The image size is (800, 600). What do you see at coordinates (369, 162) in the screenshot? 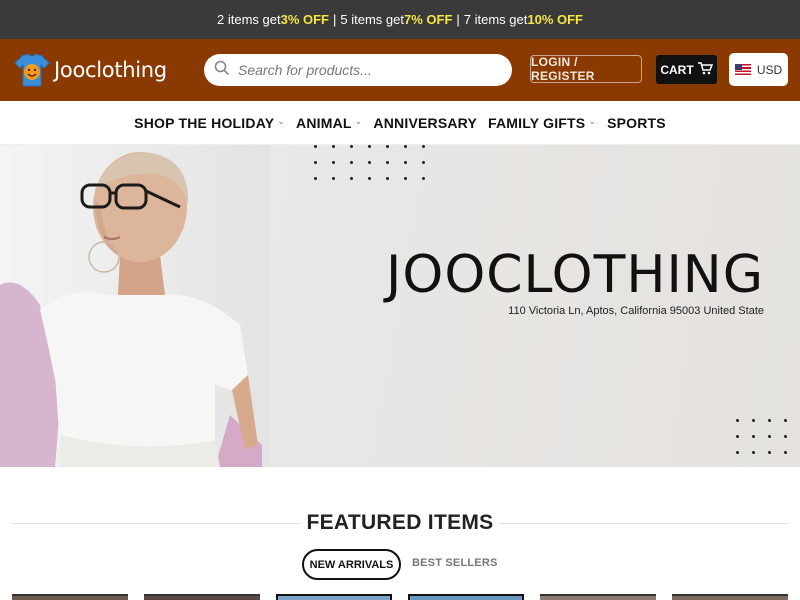
I see `decorative-dots-top` at bounding box center [369, 162].